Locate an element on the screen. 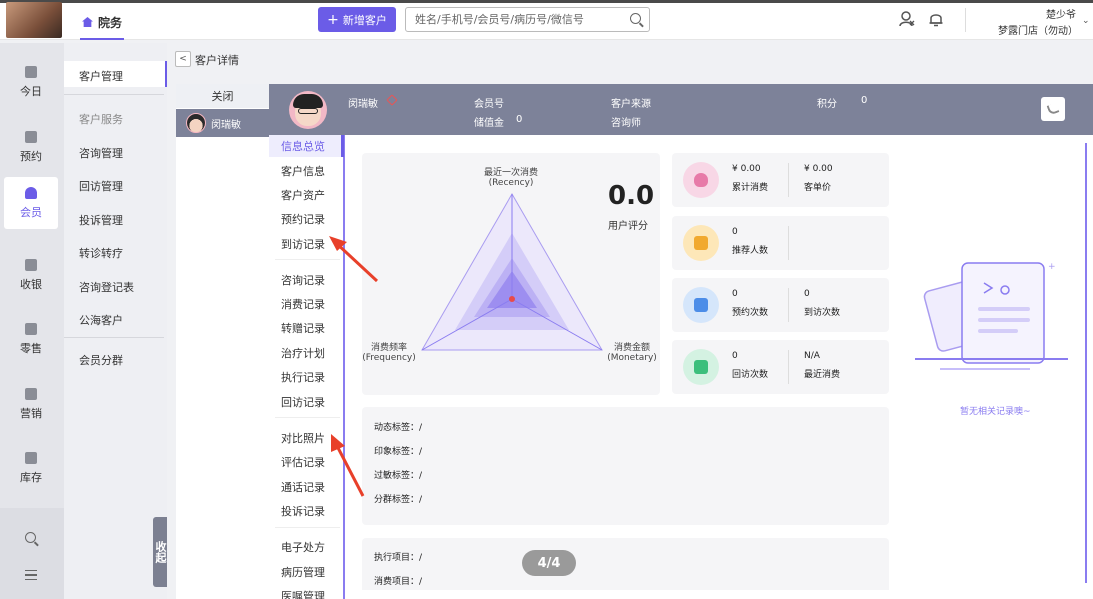  nav-item-inventory: 库存 is located at coordinates (31, 468).